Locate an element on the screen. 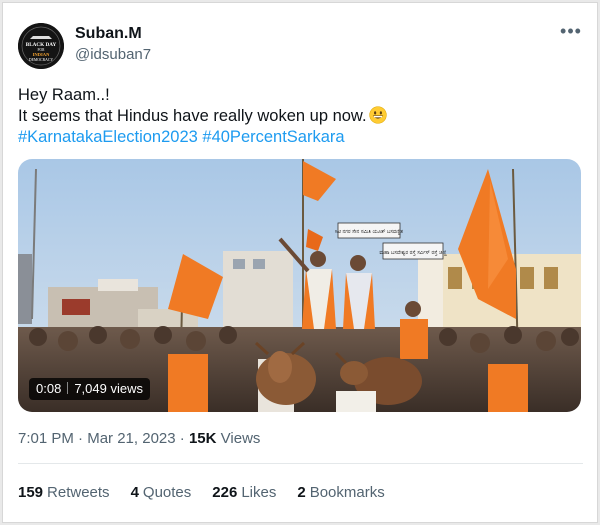 This screenshot has width=600, height=525. quotes-label: Quotes is located at coordinates (167, 492).